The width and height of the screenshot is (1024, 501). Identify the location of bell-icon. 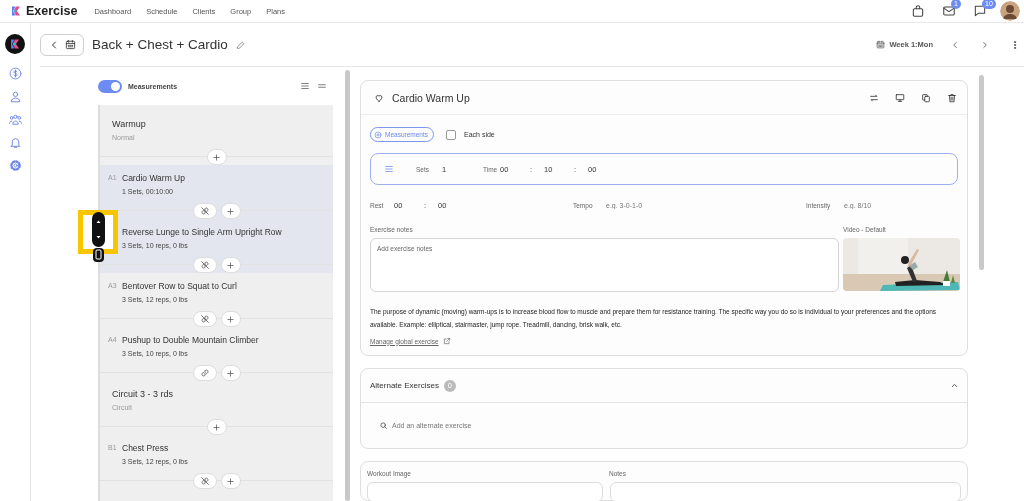
(15, 142).